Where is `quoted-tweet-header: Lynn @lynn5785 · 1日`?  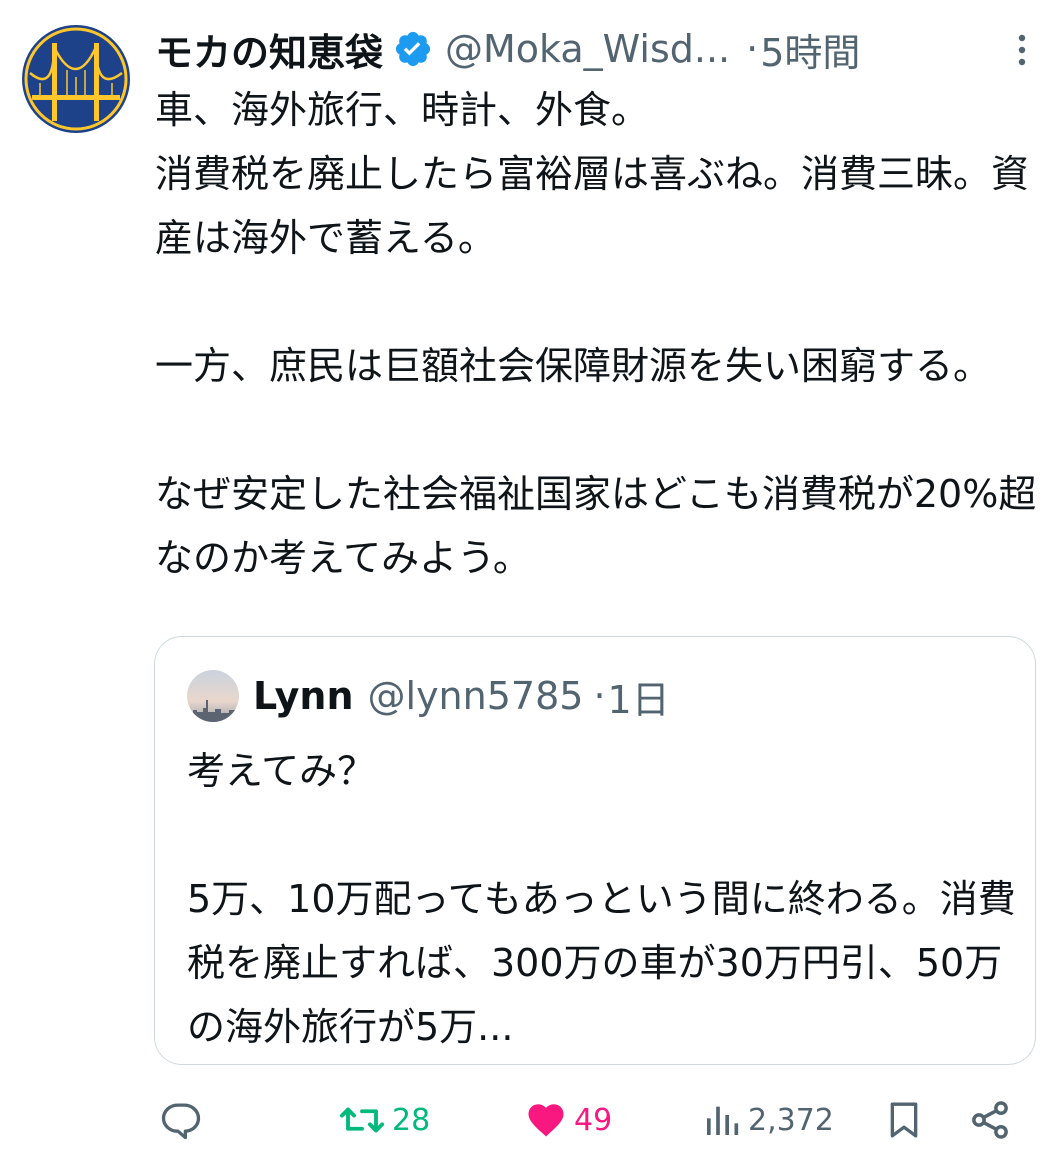
quoted-tweet-header: Lynn @lynn5785 · 1日 is located at coordinates (428, 696).